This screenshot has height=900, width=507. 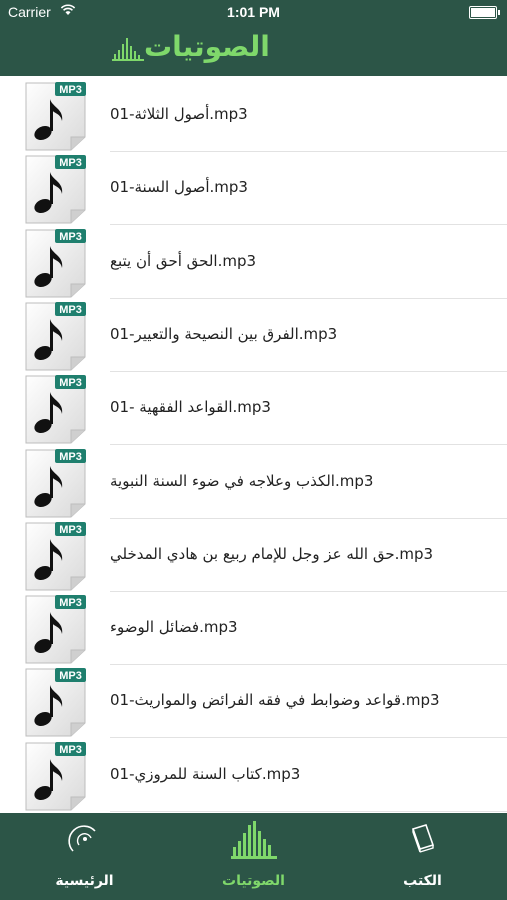 What do you see at coordinates (179, 114) in the screenshot?
I see `list-item-label: 01-أصول الثلاثة.mp3` at bounding box center [179, 114].